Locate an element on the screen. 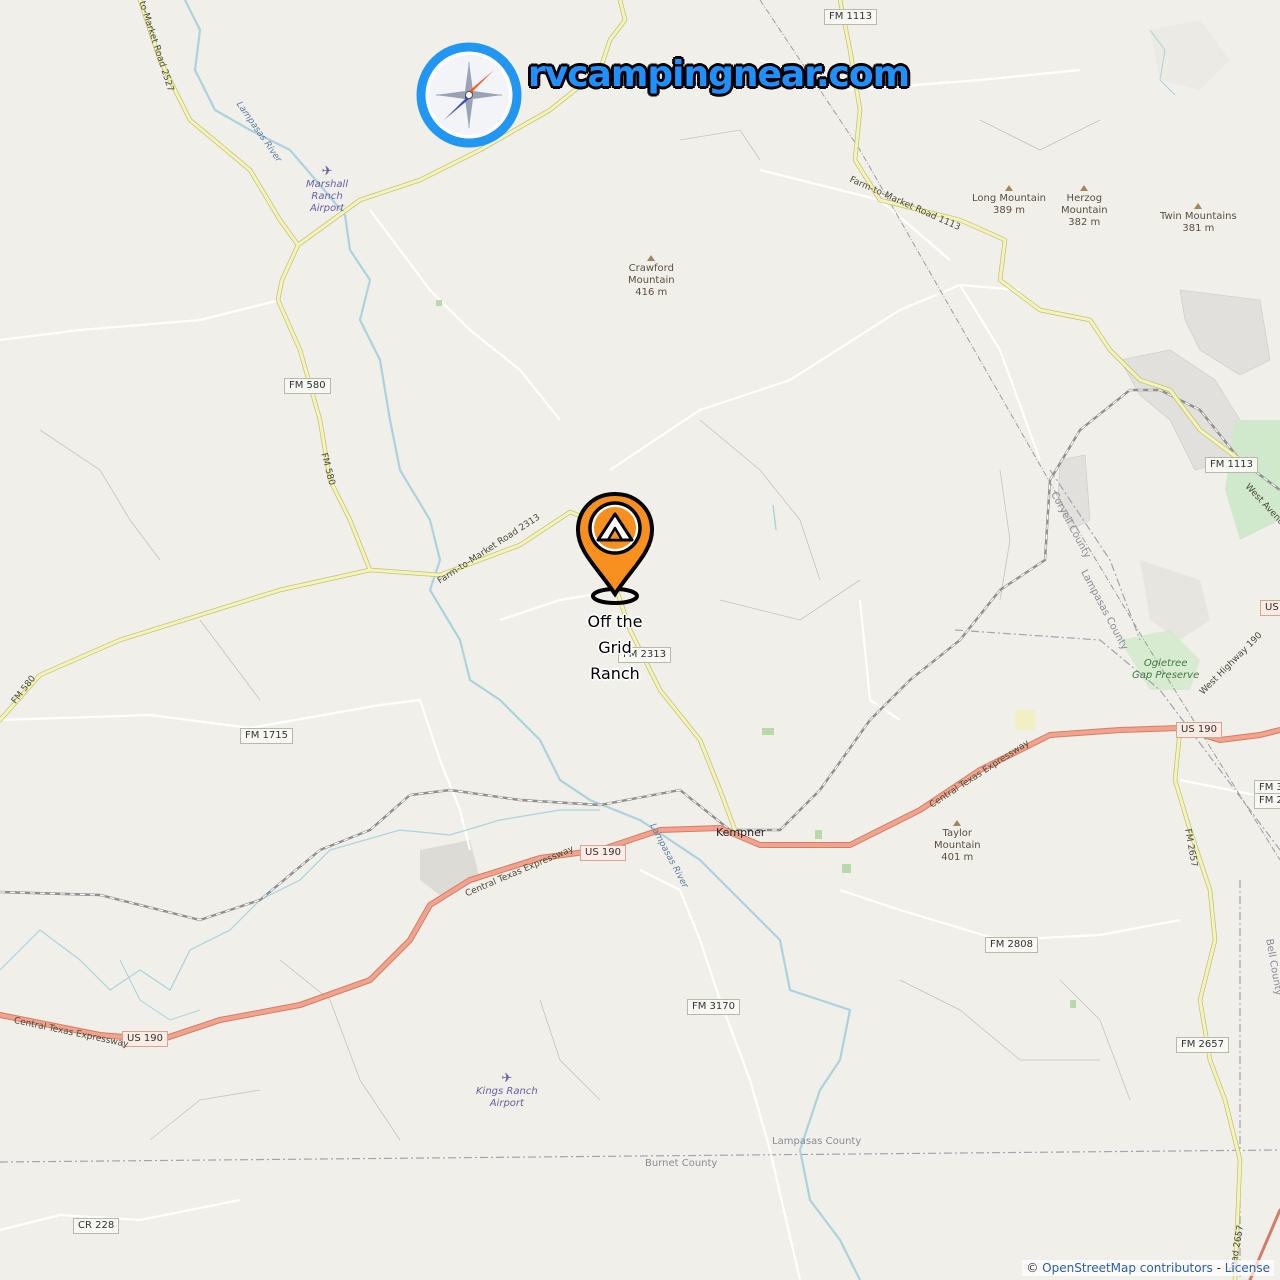 Image resolution: width=1280 pixels, height=1280 pixels. road-shield-fm2808: FM 2808 is located at coordinates (1012, 945).